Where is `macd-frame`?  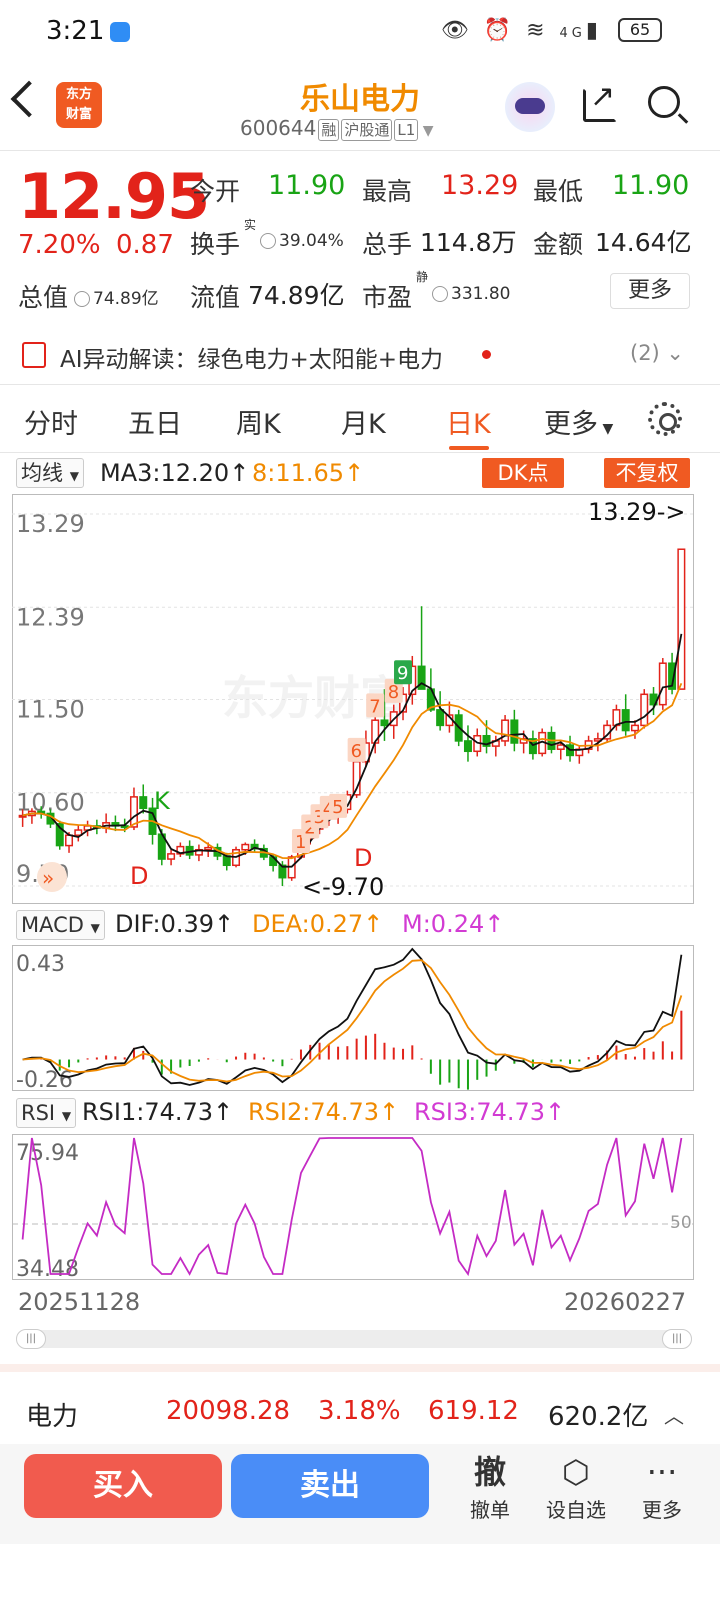 macd-frame is located at coordinates (353, 1018).